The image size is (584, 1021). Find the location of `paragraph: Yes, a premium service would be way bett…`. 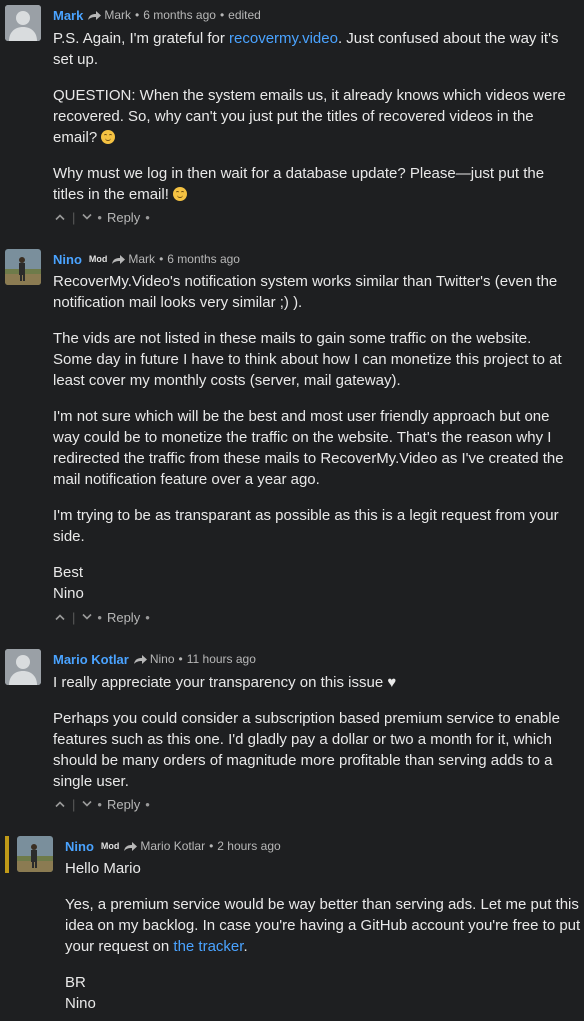

paragraph: Yes, a premium service would be way bett… is located at coordinates (323, 925).